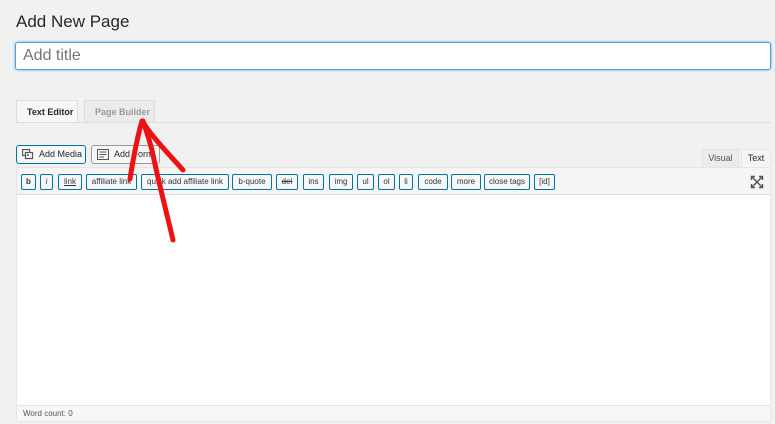  Describe the element at coordinates (70, 182) in the screenshot. I see `qt-link-button: link` at that location.